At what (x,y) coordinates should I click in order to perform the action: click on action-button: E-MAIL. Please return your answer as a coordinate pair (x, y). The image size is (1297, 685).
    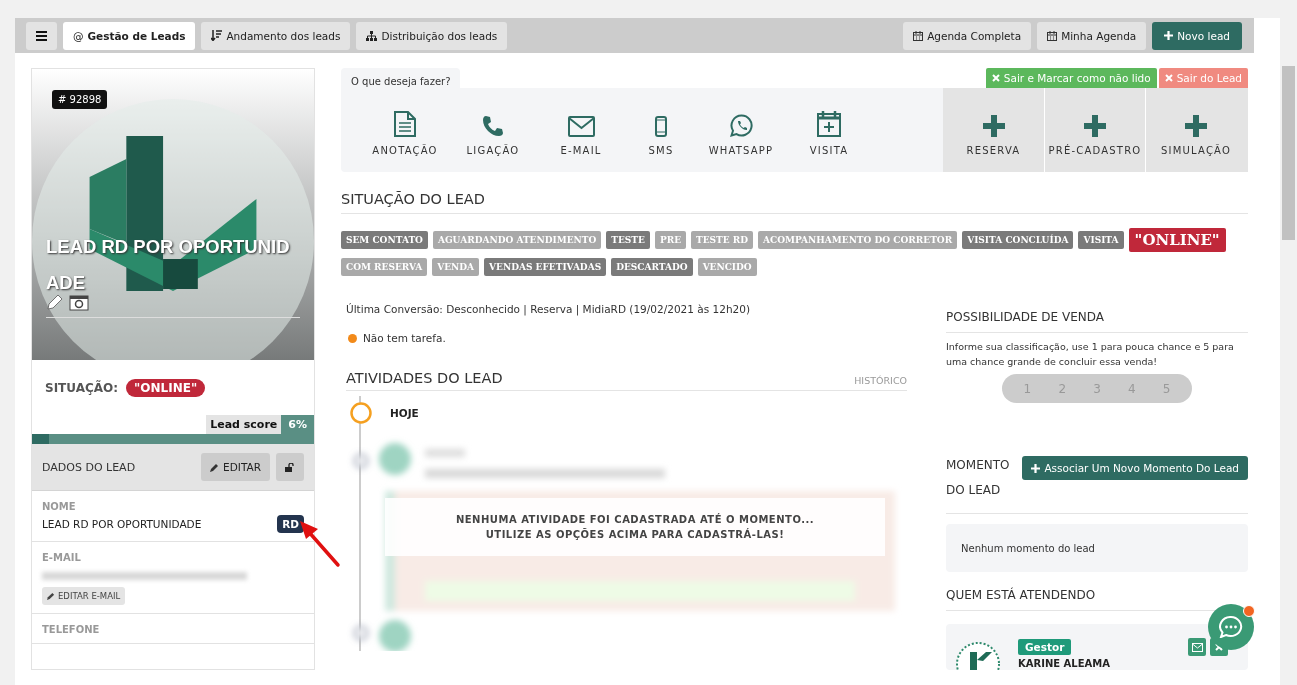
    Looking at the image, I should click on (581, 130).